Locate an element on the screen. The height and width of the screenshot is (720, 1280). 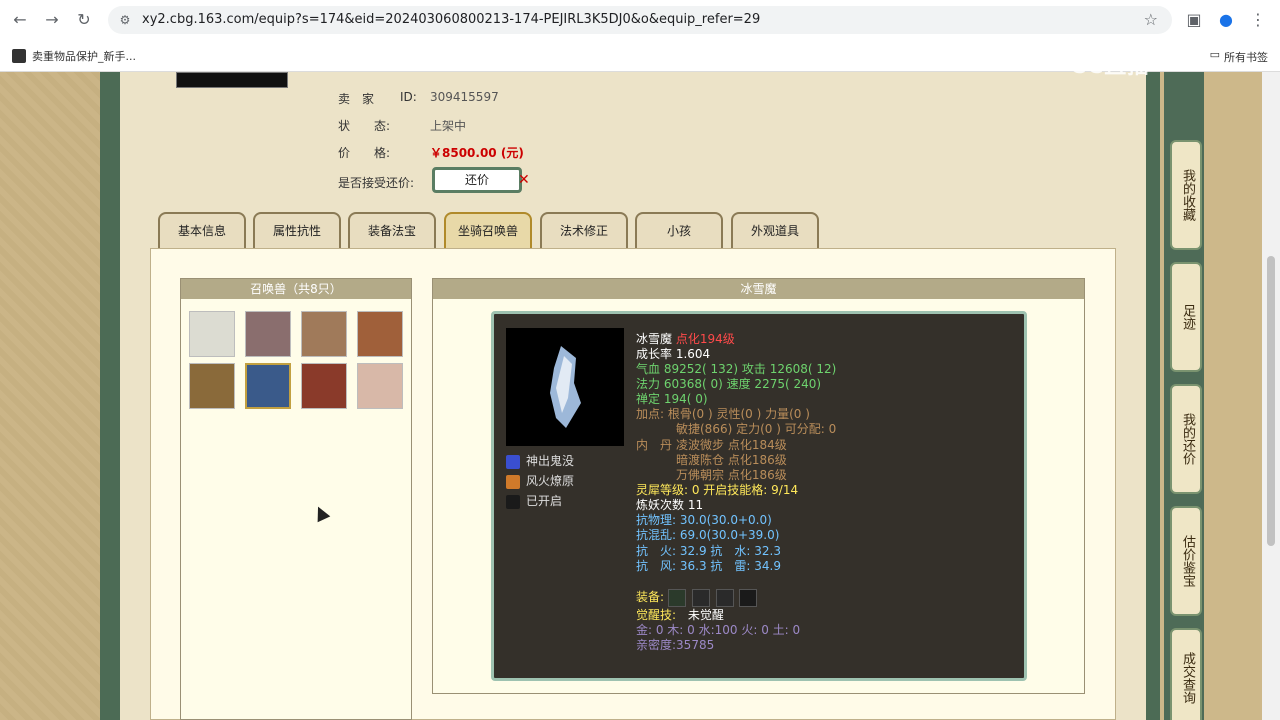
forward-icon: → is located at coordinates (52, 20).